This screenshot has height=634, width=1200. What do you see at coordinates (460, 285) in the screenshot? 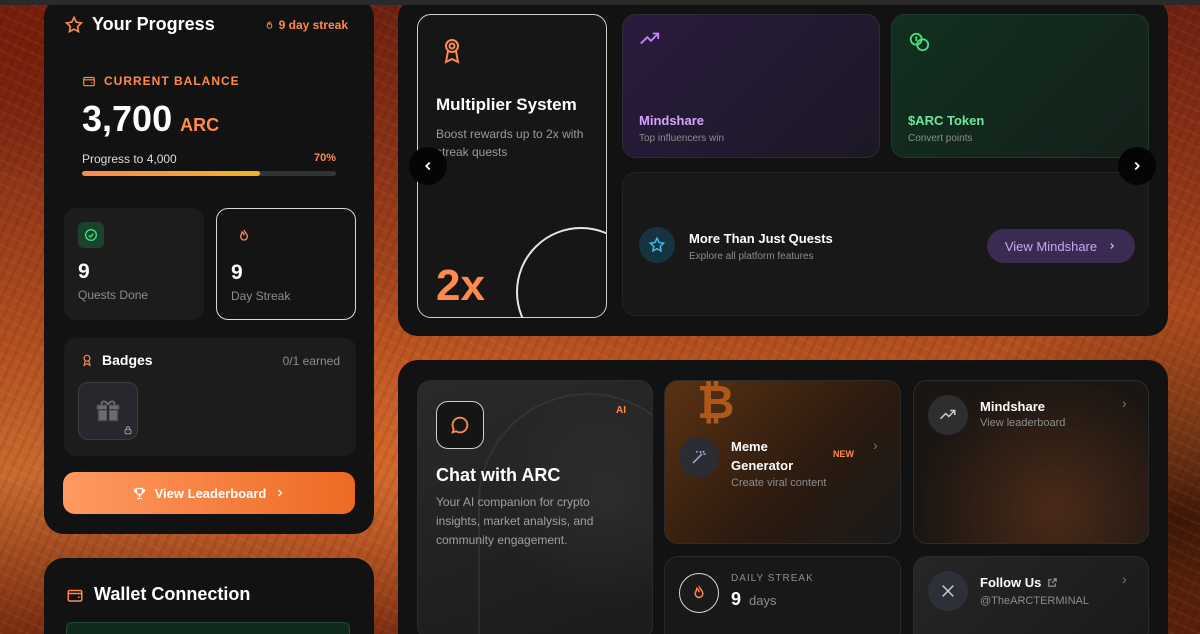
I see `multiplier-value: 2x` at bounding box center [460, 285].